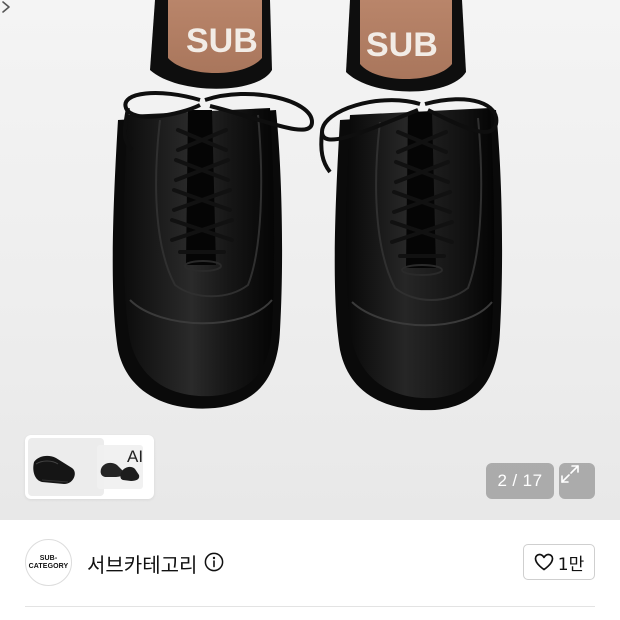 The image size is (620, 620). What do you see at coordinates (310, 606) in the screenshot?
I see `section-divider` at bounding box center [310, 606].